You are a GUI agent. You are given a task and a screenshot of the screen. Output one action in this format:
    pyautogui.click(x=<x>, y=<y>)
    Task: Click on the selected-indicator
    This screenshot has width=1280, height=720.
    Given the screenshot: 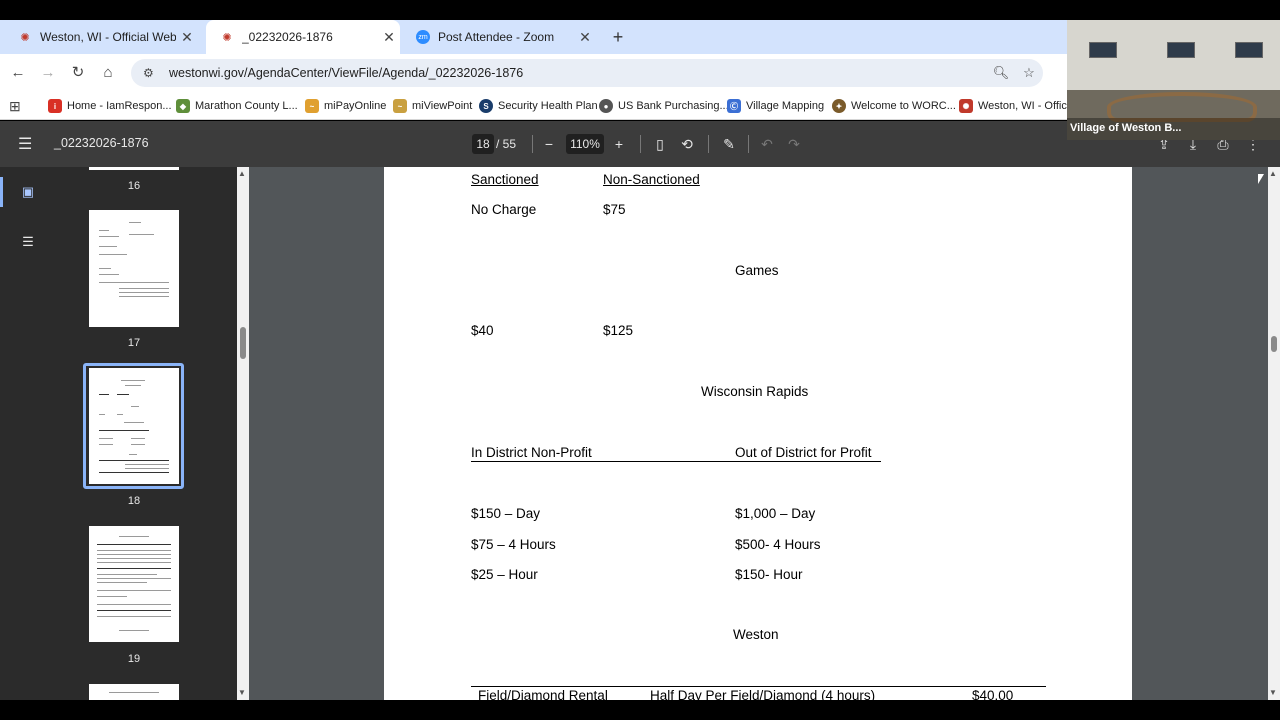 What is the action you would take?
    pyautogui.click(x=1, y=192)
    